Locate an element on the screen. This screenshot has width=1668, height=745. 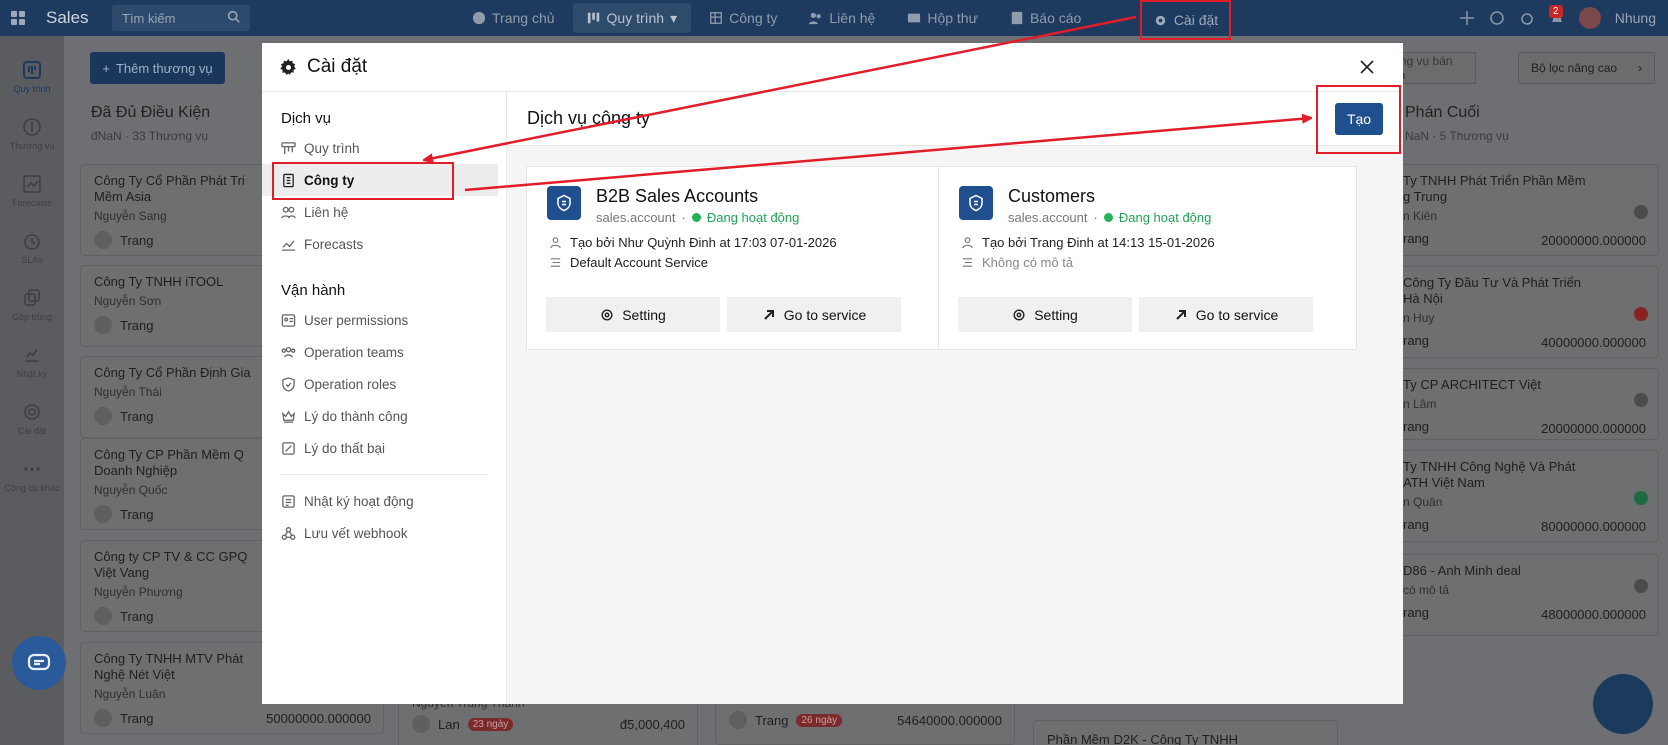
menu-item-success-reasons: Lý do thành công is located at coordinates (384, 416).